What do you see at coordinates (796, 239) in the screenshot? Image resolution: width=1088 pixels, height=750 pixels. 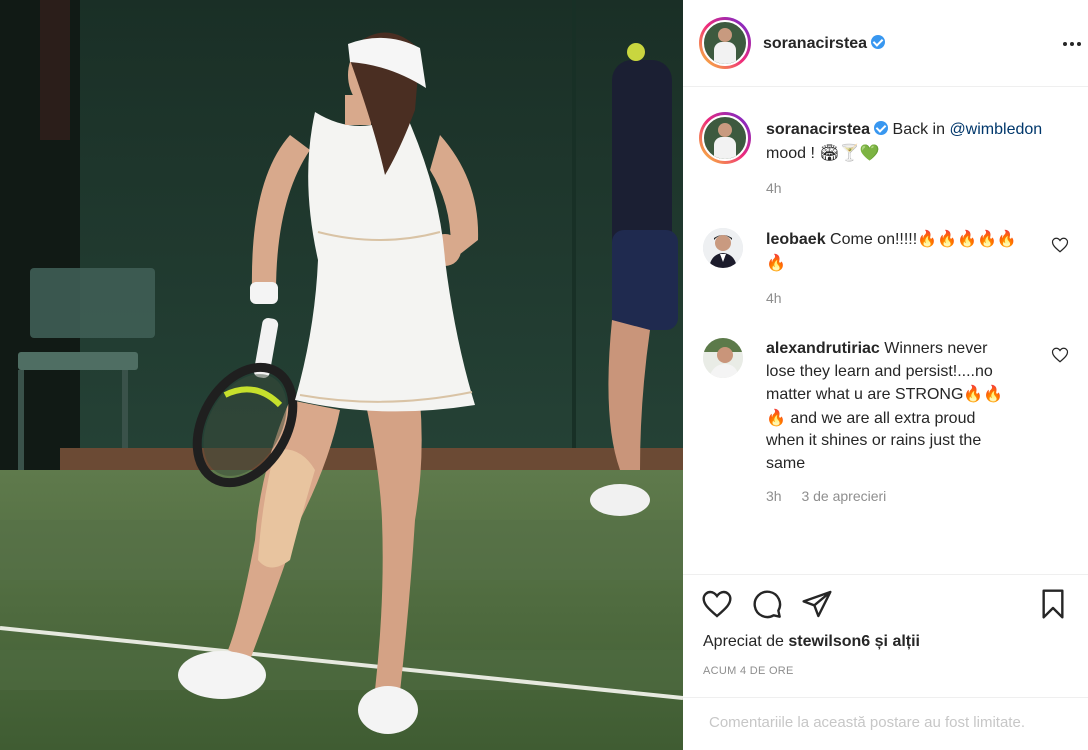 I see `comment-1-username: leobaek` at bounding box center [796, 239].